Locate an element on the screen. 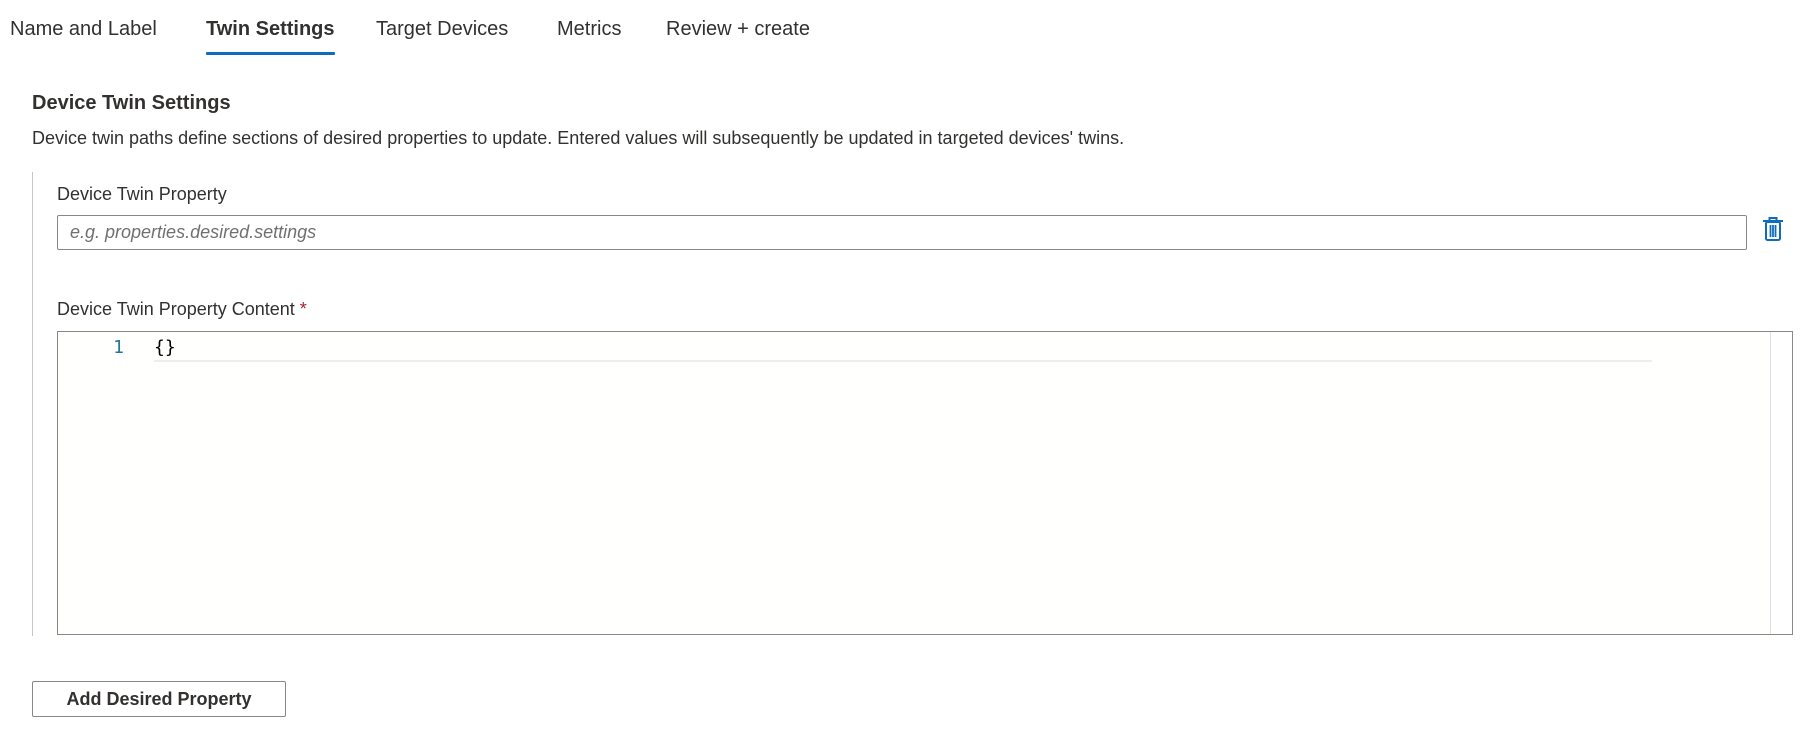 This screenshot has width=1819, height=751. add-desired-property-button: Add Desired Property is located at coordinates (159, 699).